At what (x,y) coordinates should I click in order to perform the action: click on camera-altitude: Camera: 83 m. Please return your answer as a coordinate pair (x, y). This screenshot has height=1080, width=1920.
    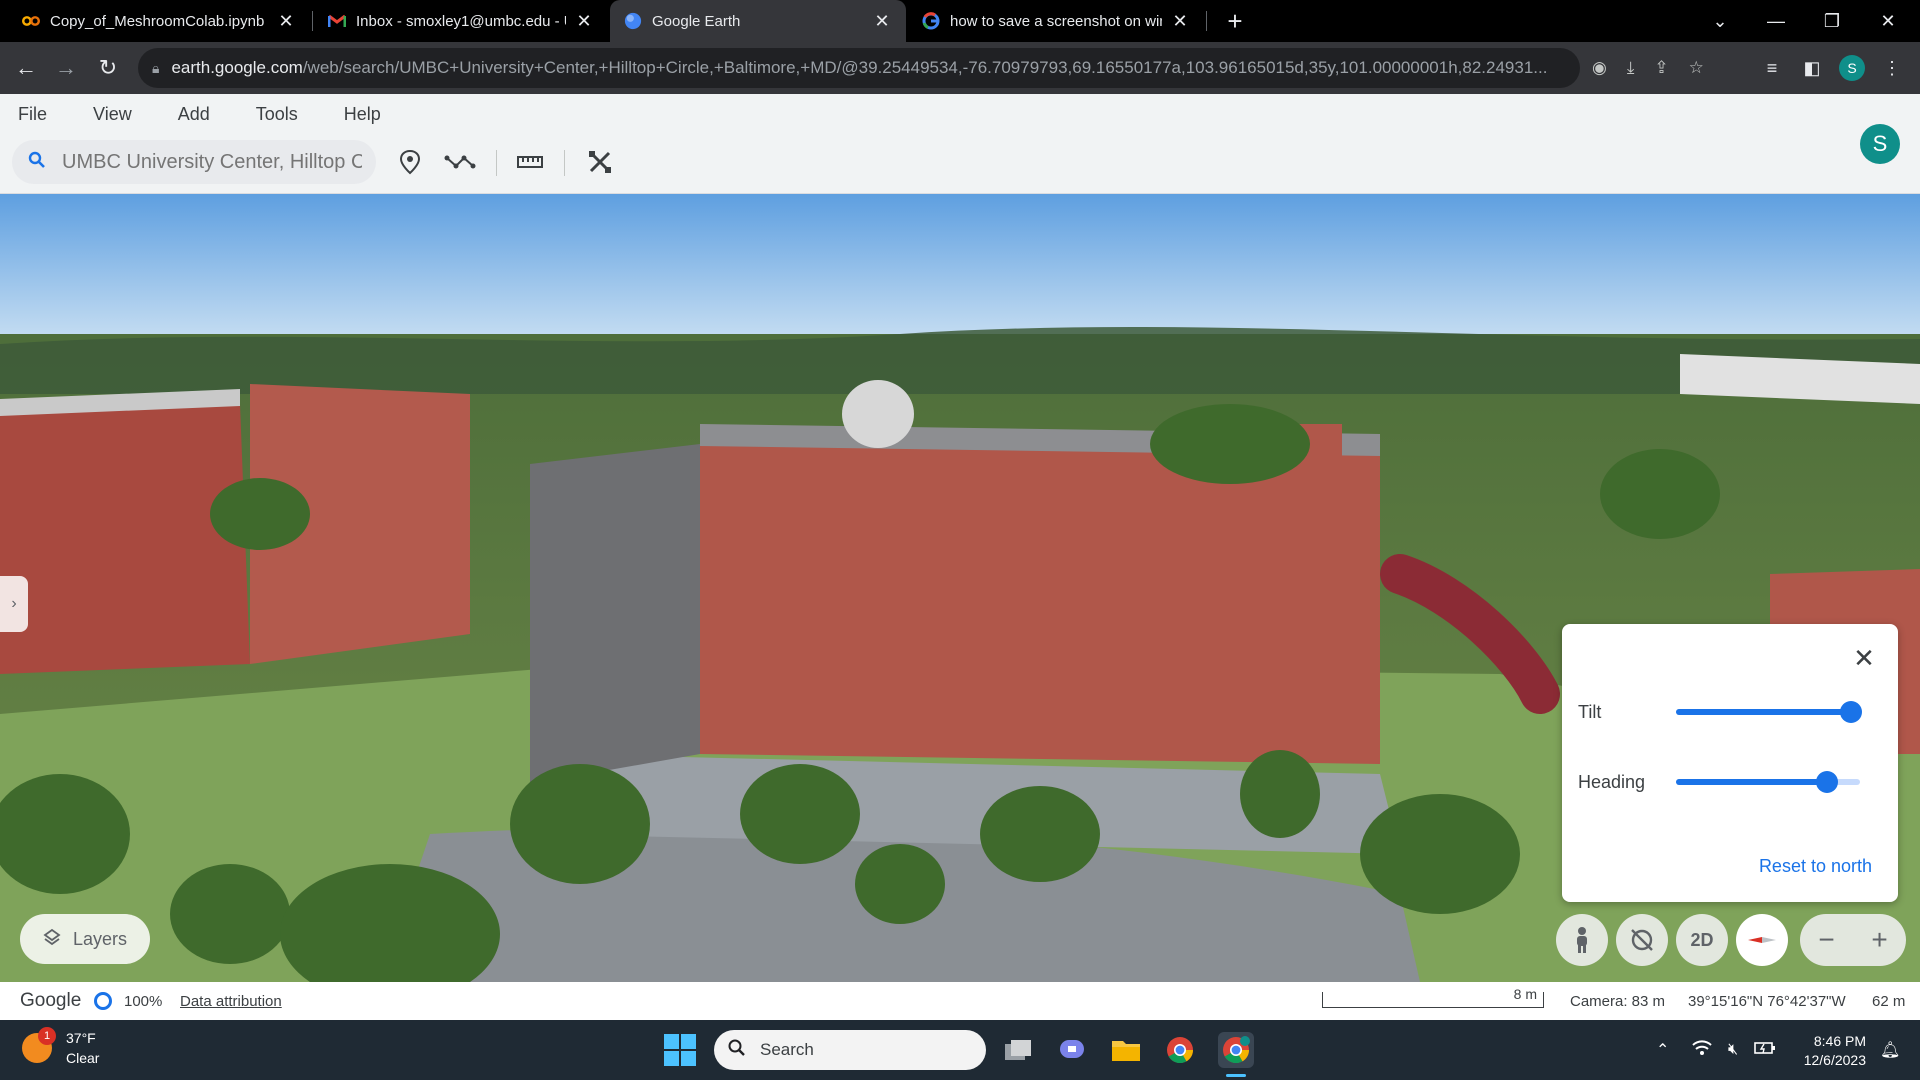
    Looking at the image, I should click on (1618, 1001).